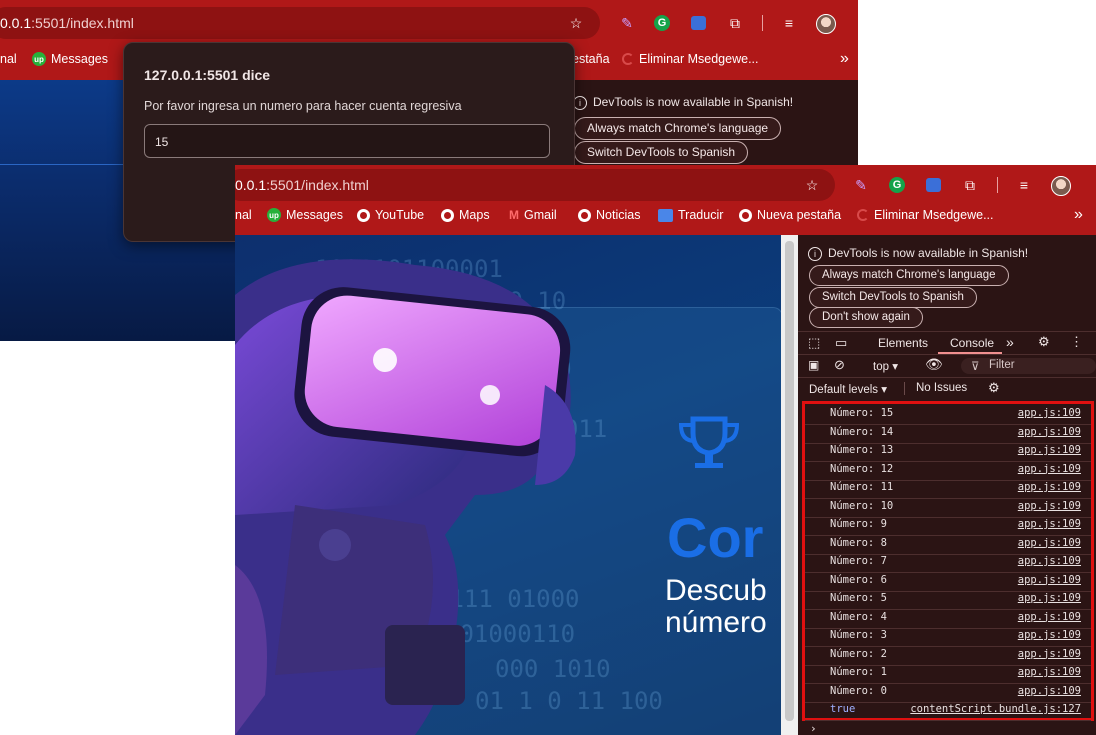 This screenshot has height=735, width=1096. I want to click on console-log-row: Número: 10 app.js:109, so click(948, 508).